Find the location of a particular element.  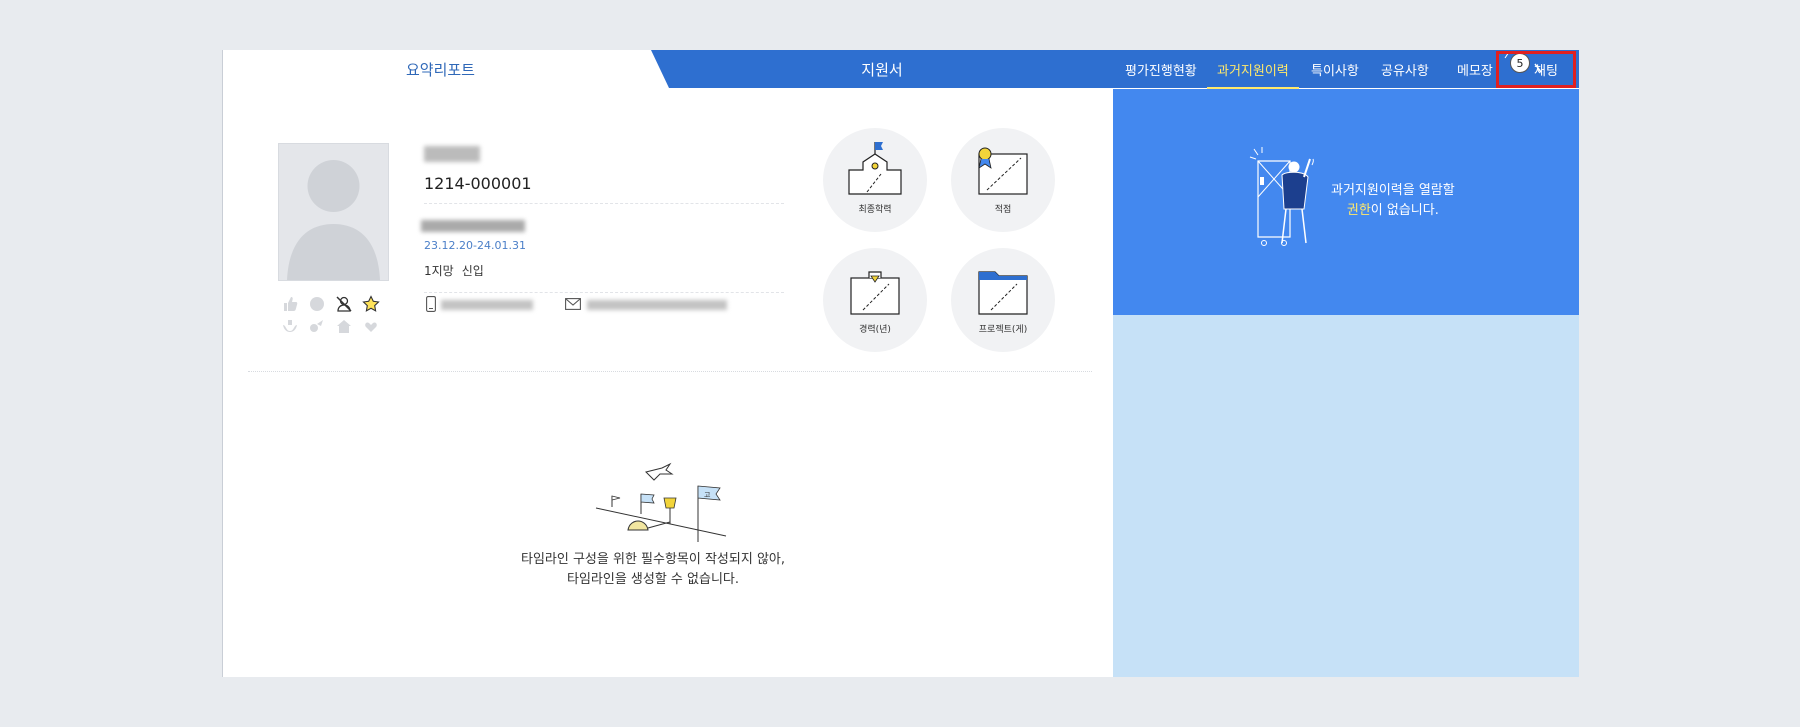

tab-past-applications: 과거지원이력 is located at coordinates (1253, 69).